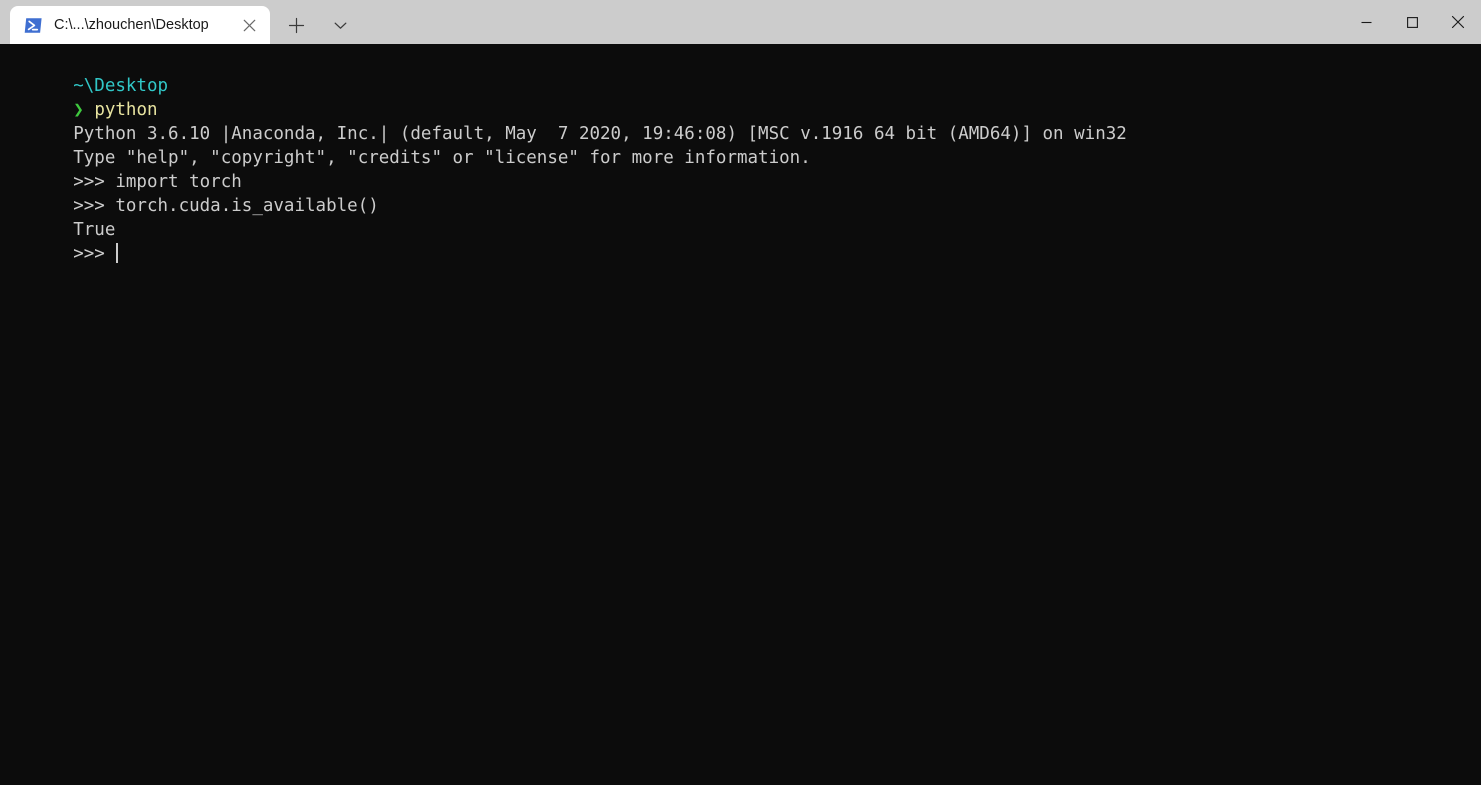 The height and width of the screenshot is (785, 1481). I want to click on window-controls, so click(1412, 22).